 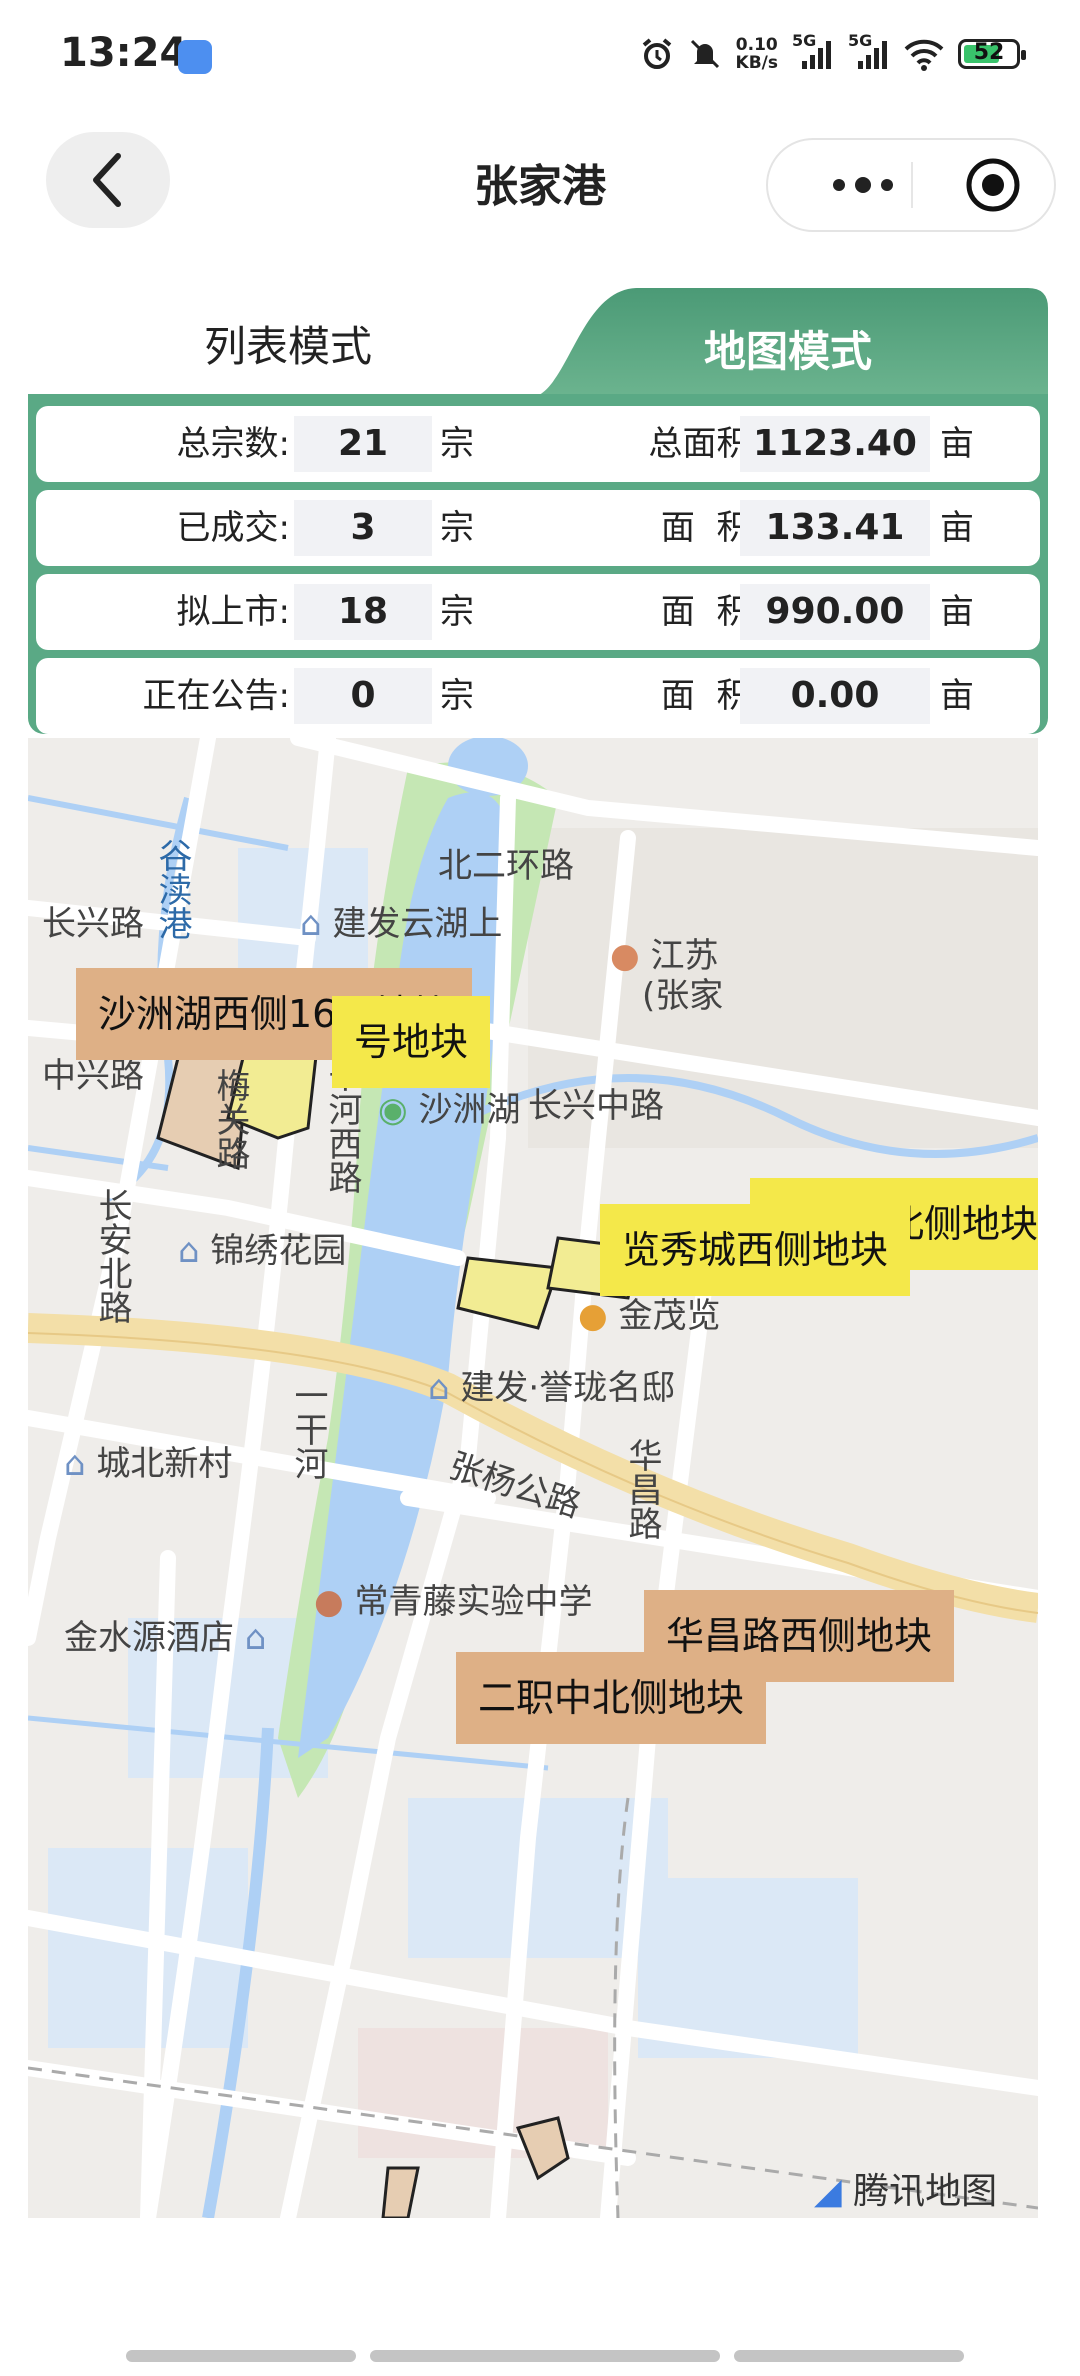 I want to click on tab-label: 地图模式, so click(x=787, y=351).